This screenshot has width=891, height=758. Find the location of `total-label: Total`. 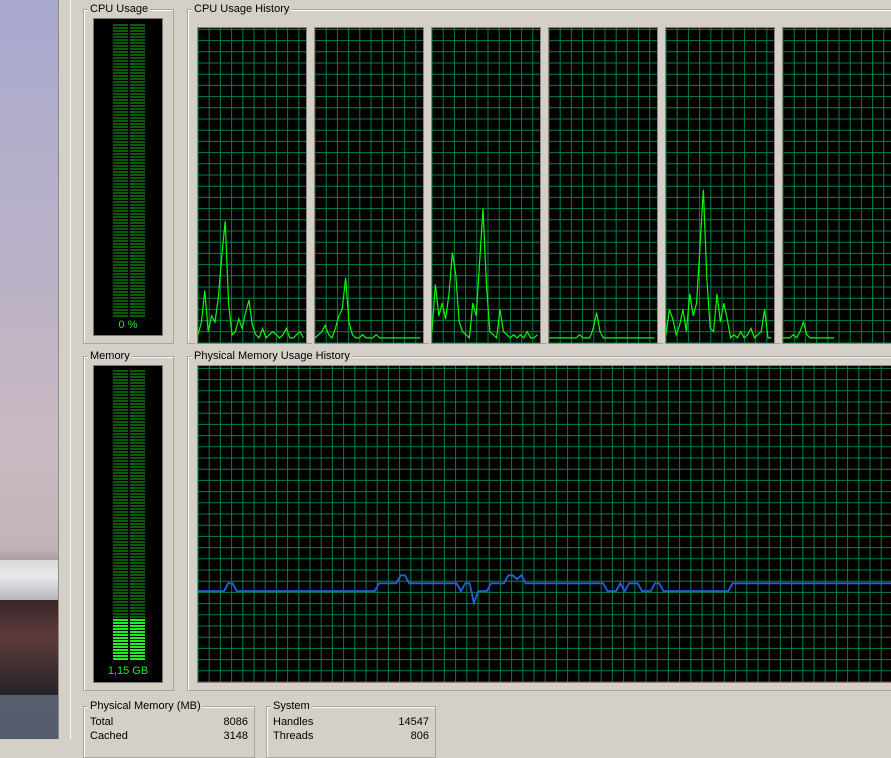

total-label: Total is located at coordinates (102, 722).